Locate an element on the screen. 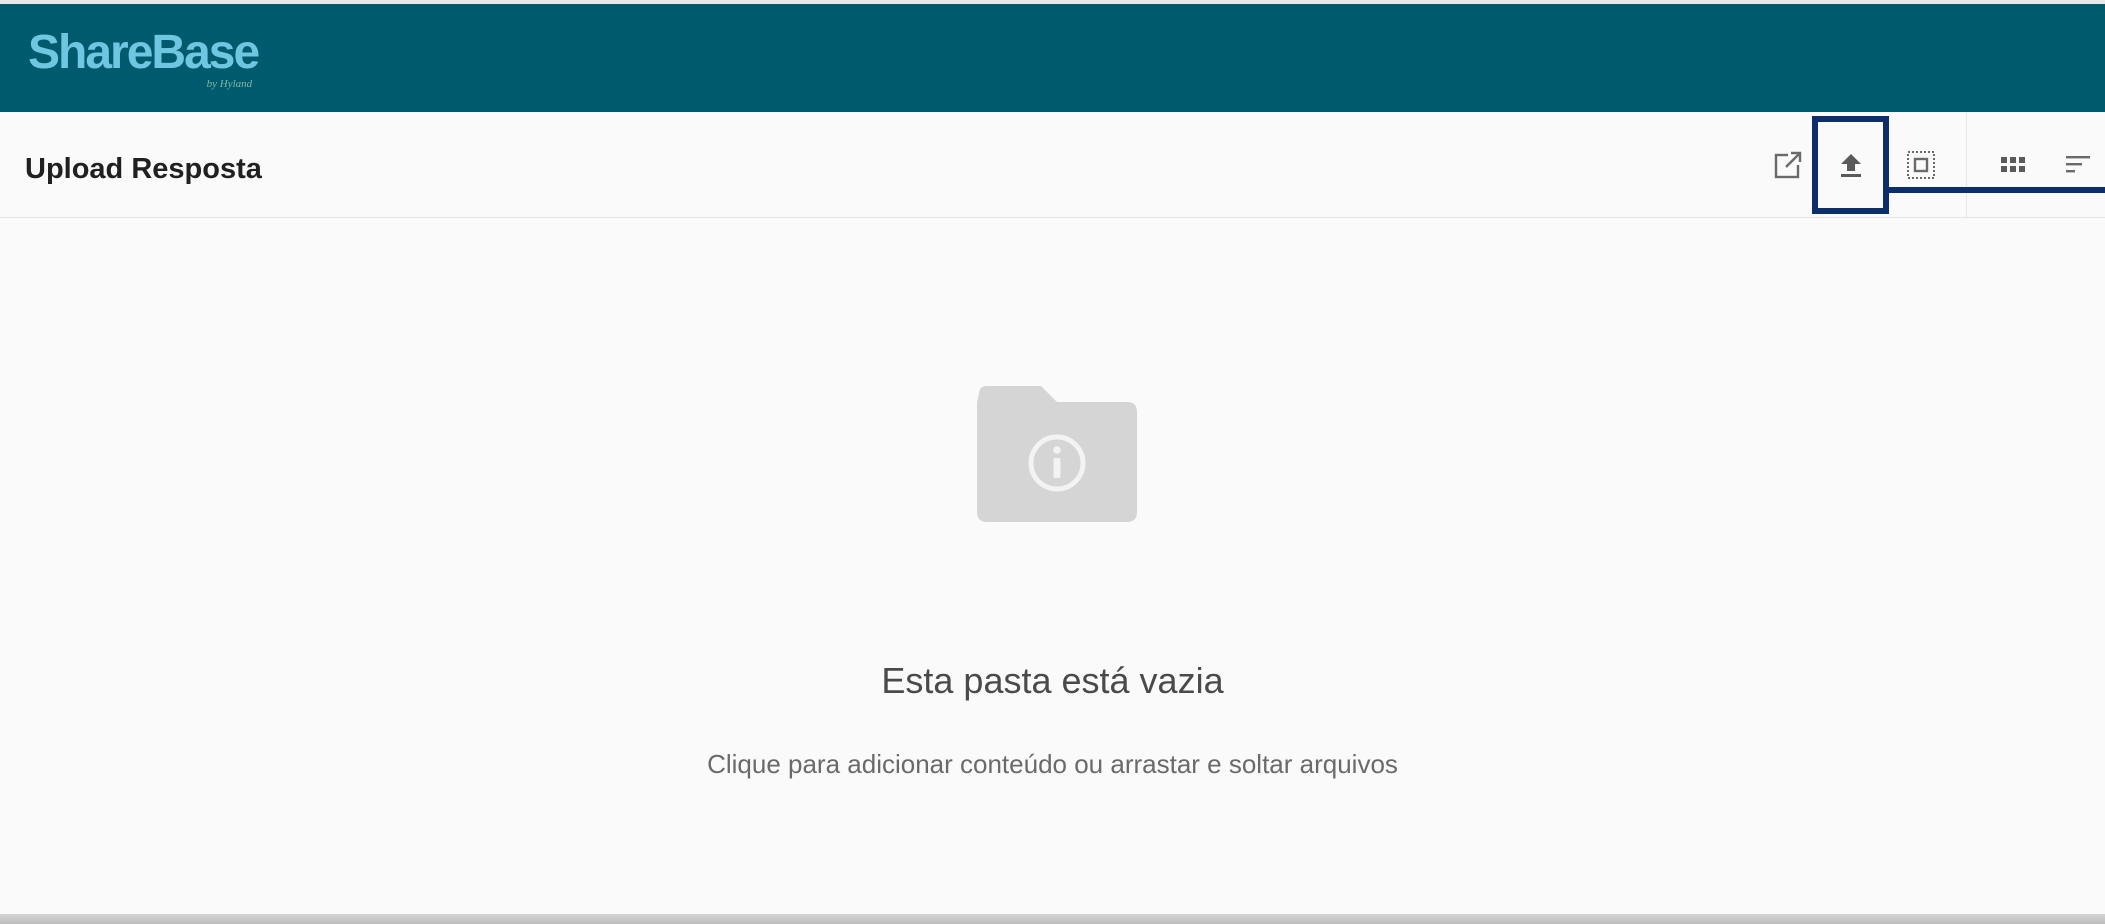 This screenshot has height=924, width=2105. select-all-button is located at coordinates (1921, 165).